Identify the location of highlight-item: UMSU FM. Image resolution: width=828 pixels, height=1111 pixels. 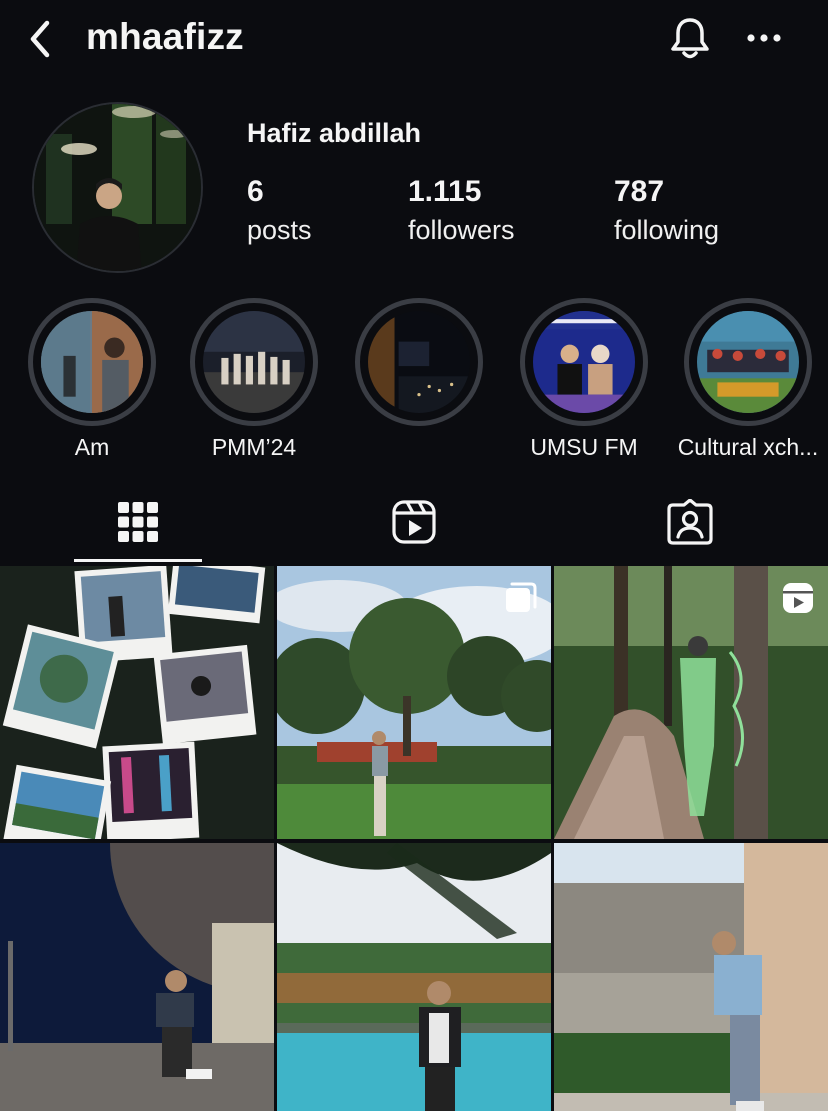
(584, 379).